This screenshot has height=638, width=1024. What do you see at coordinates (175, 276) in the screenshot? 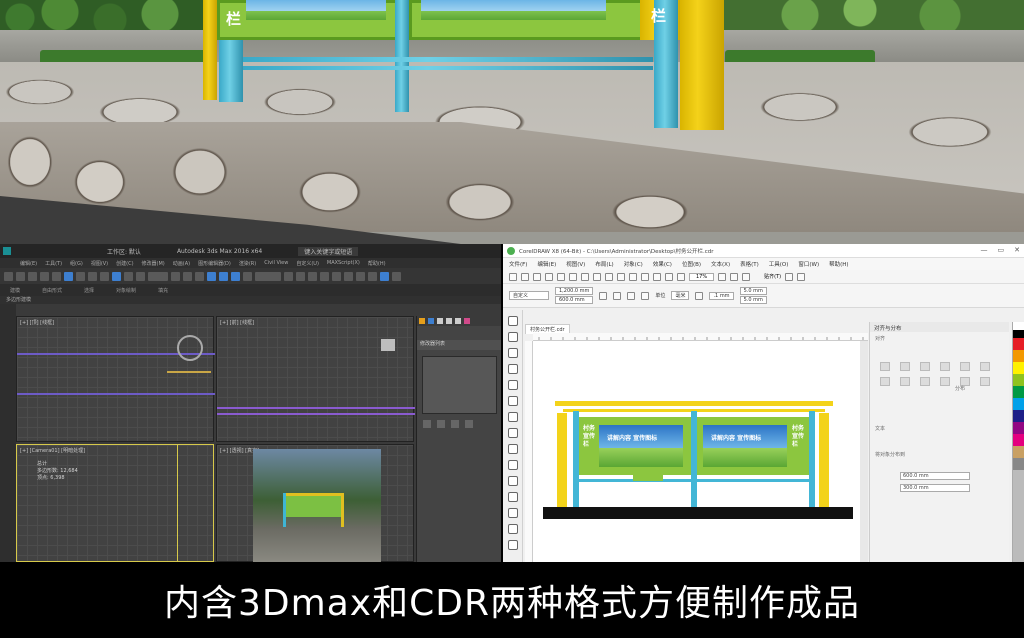
I see `pivot-icon` at bounding box center [175, 276].